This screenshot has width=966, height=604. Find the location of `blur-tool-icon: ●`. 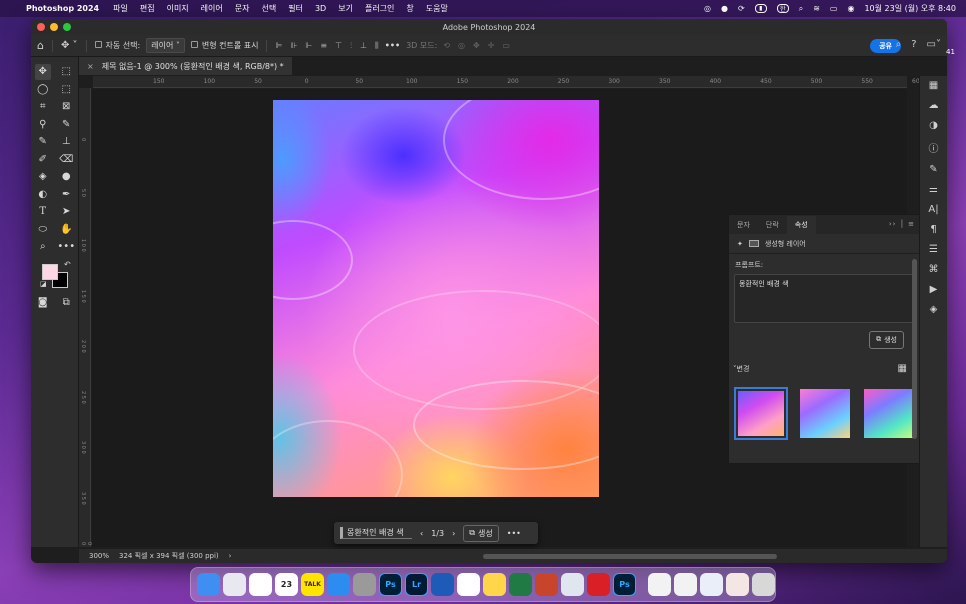

blur-tool-icon: ● is located at coordinates (66, 177).